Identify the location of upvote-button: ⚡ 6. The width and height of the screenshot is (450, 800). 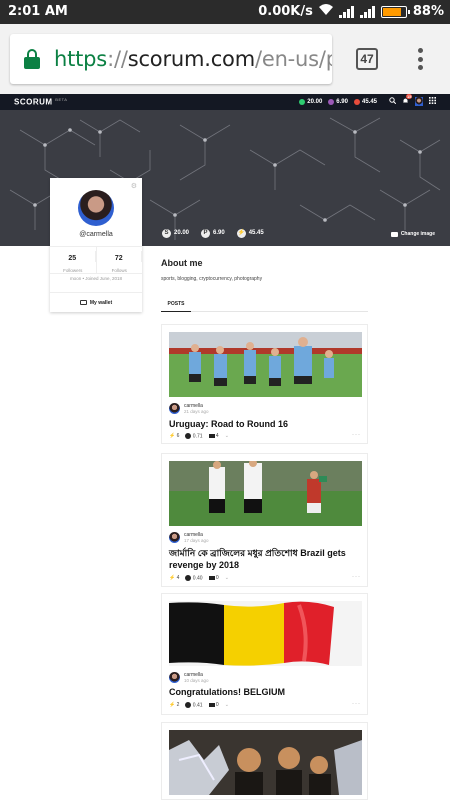
(174, 436).